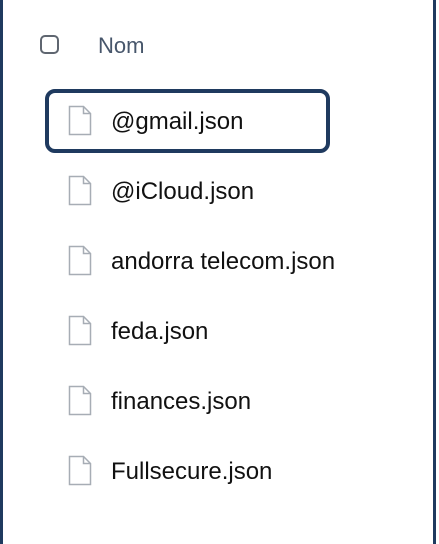 The height and width of the screenshot is (544, 439). I want to click on file-row: @iCloud.json, so click(218, 189).